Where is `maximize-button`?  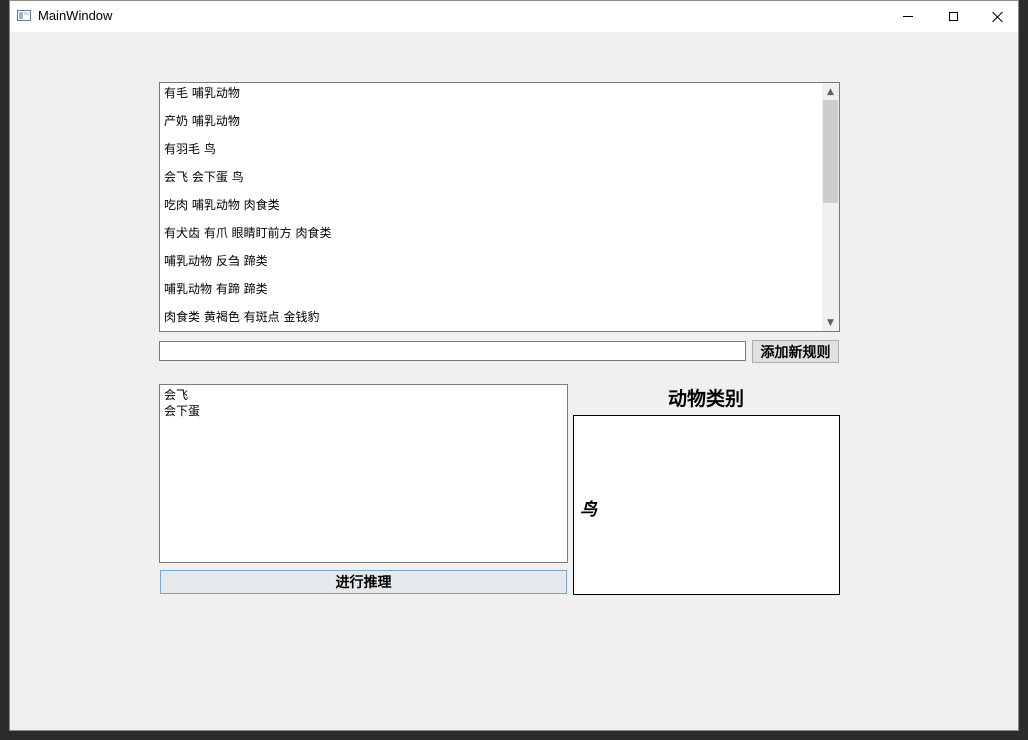 maximize-button is located at coordinates (953, 16).